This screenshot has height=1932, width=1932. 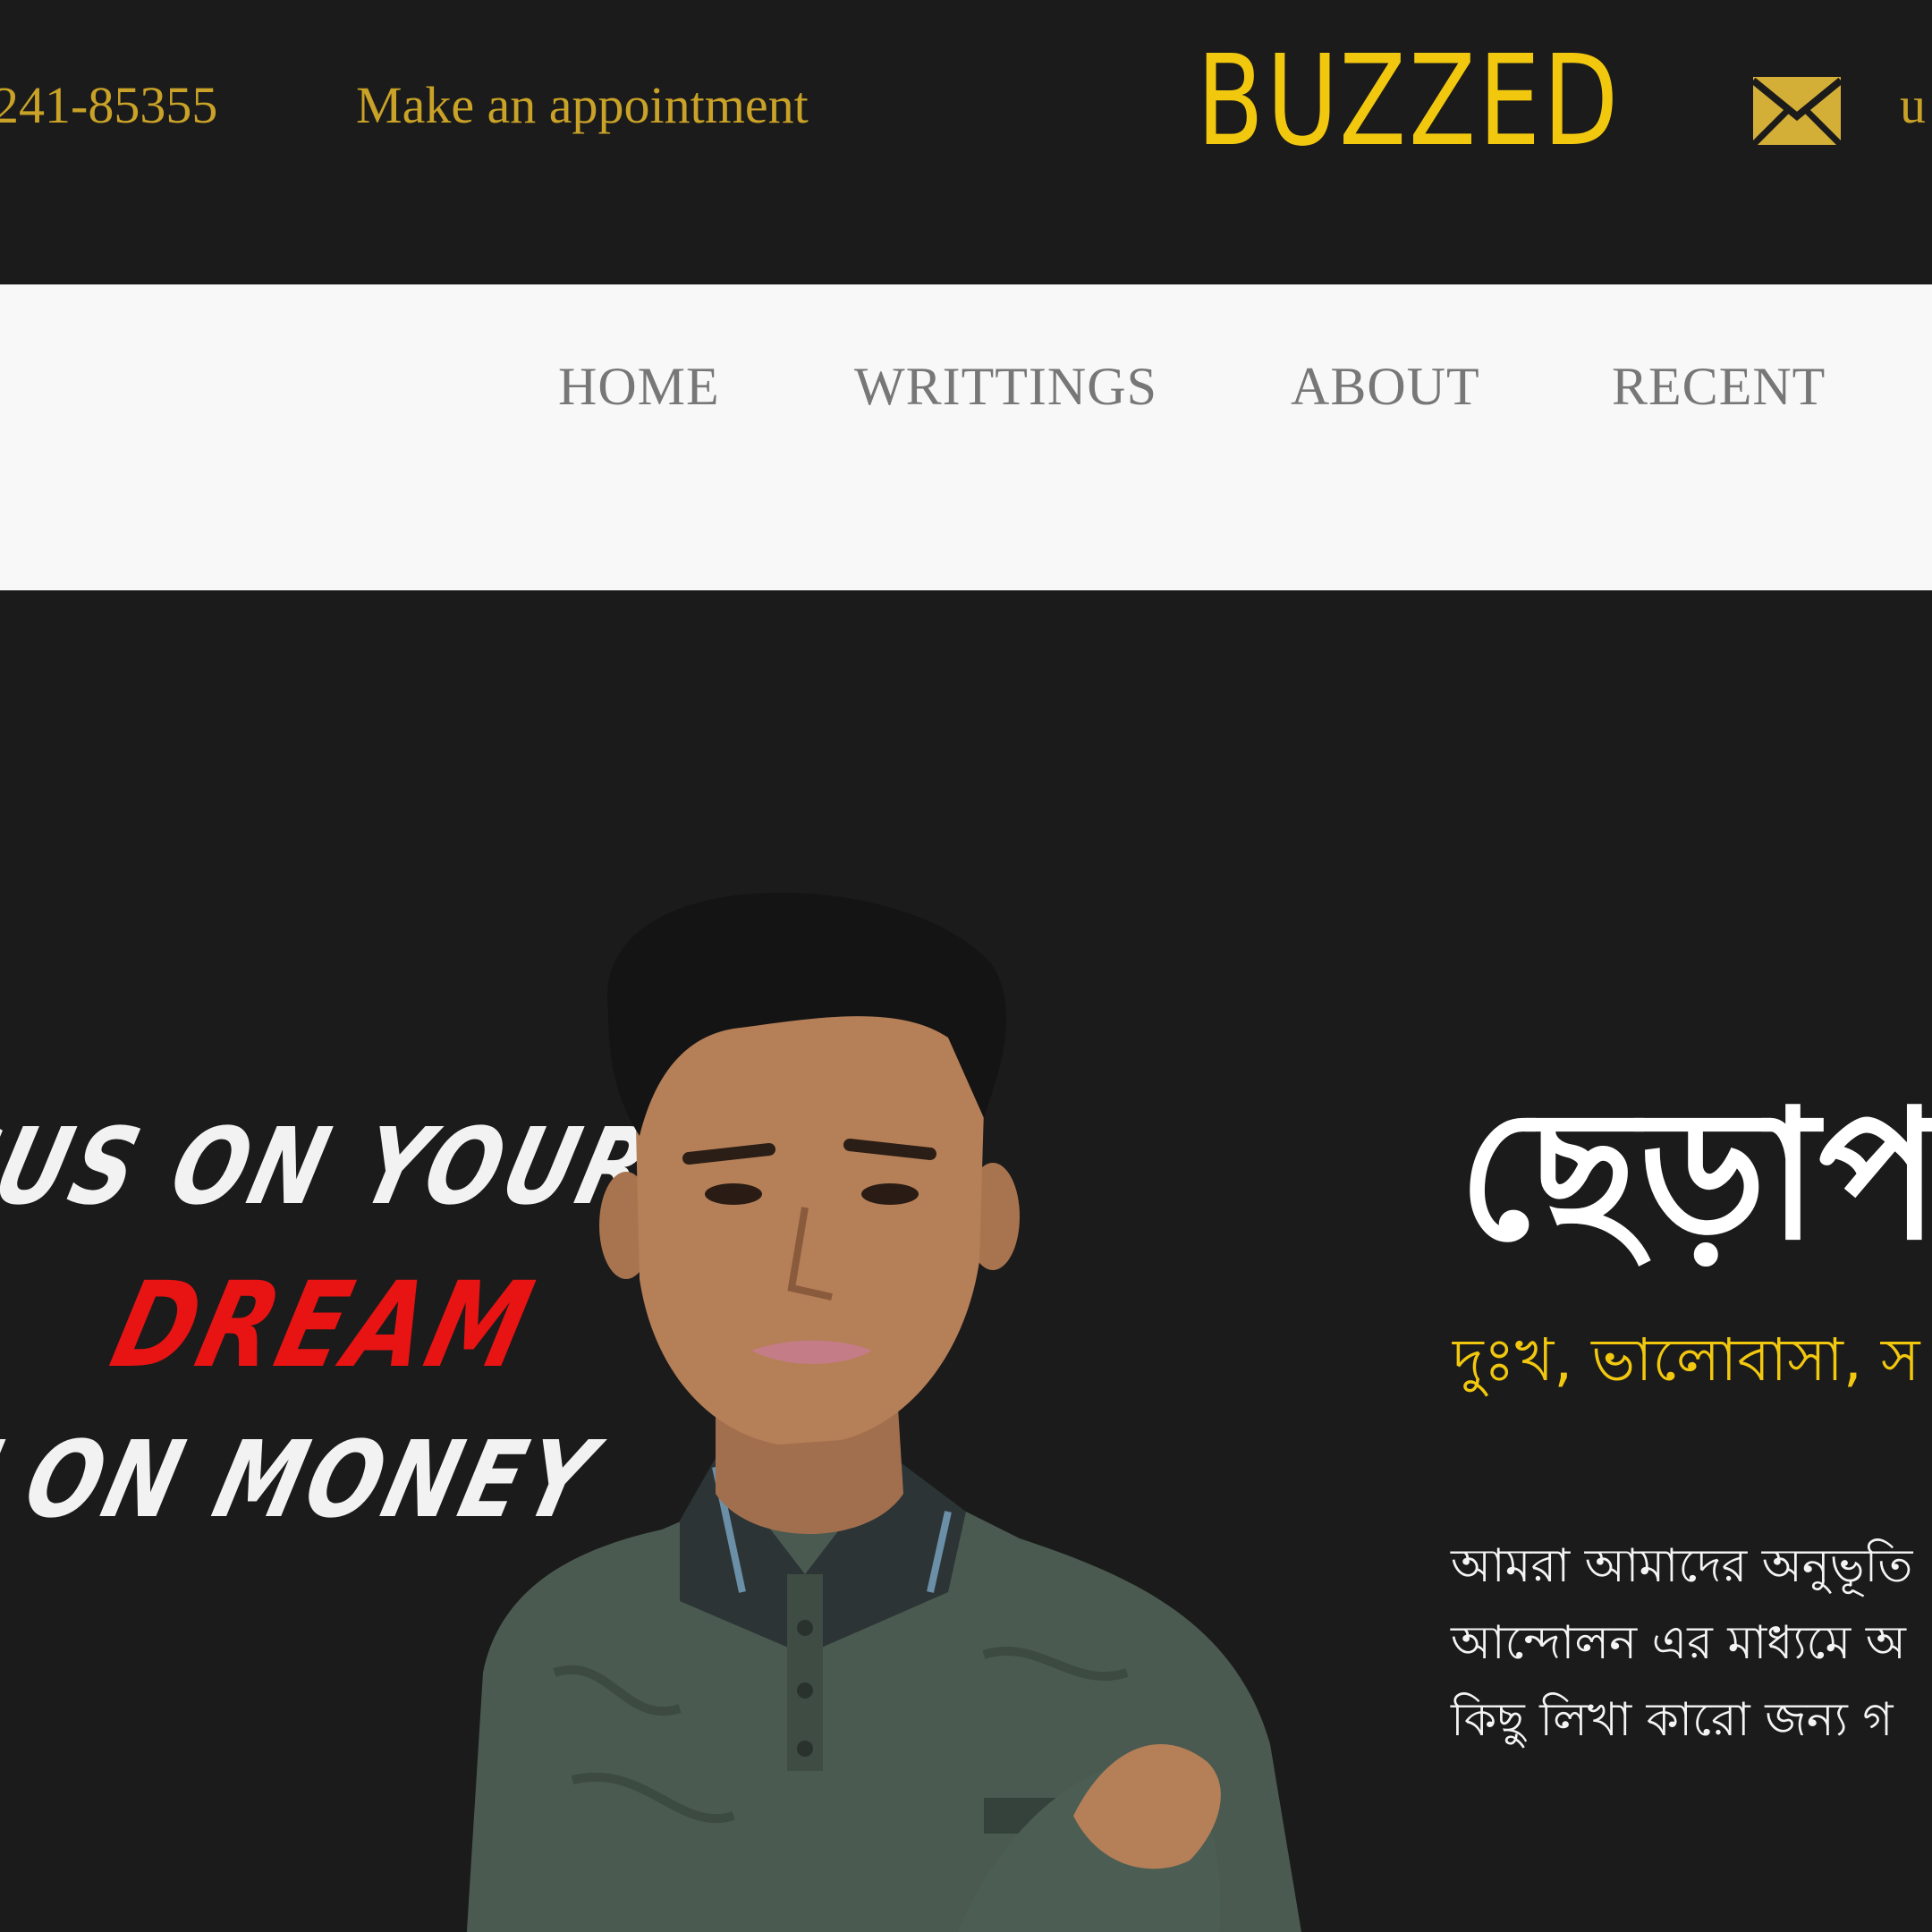 What do you see at coordinates (1686, 1360) in the screenshot?
I see `hero-subtitle: দুঃখ, ভালোবাসা, স` at bounding box center [1686, 1360].